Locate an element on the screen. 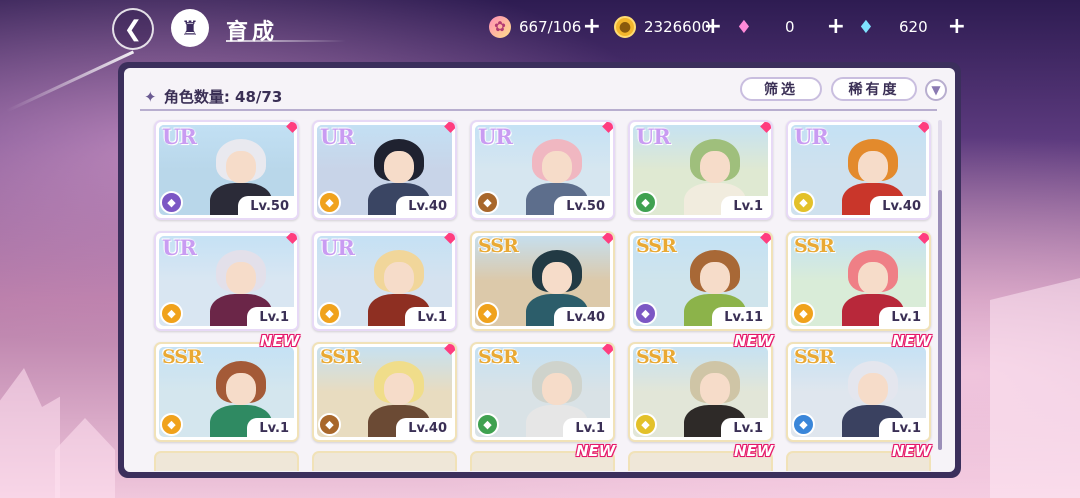 This screenshot has width=1080, height=498. pink-gem-icon: ♦ is located at coordinates (744, 27).